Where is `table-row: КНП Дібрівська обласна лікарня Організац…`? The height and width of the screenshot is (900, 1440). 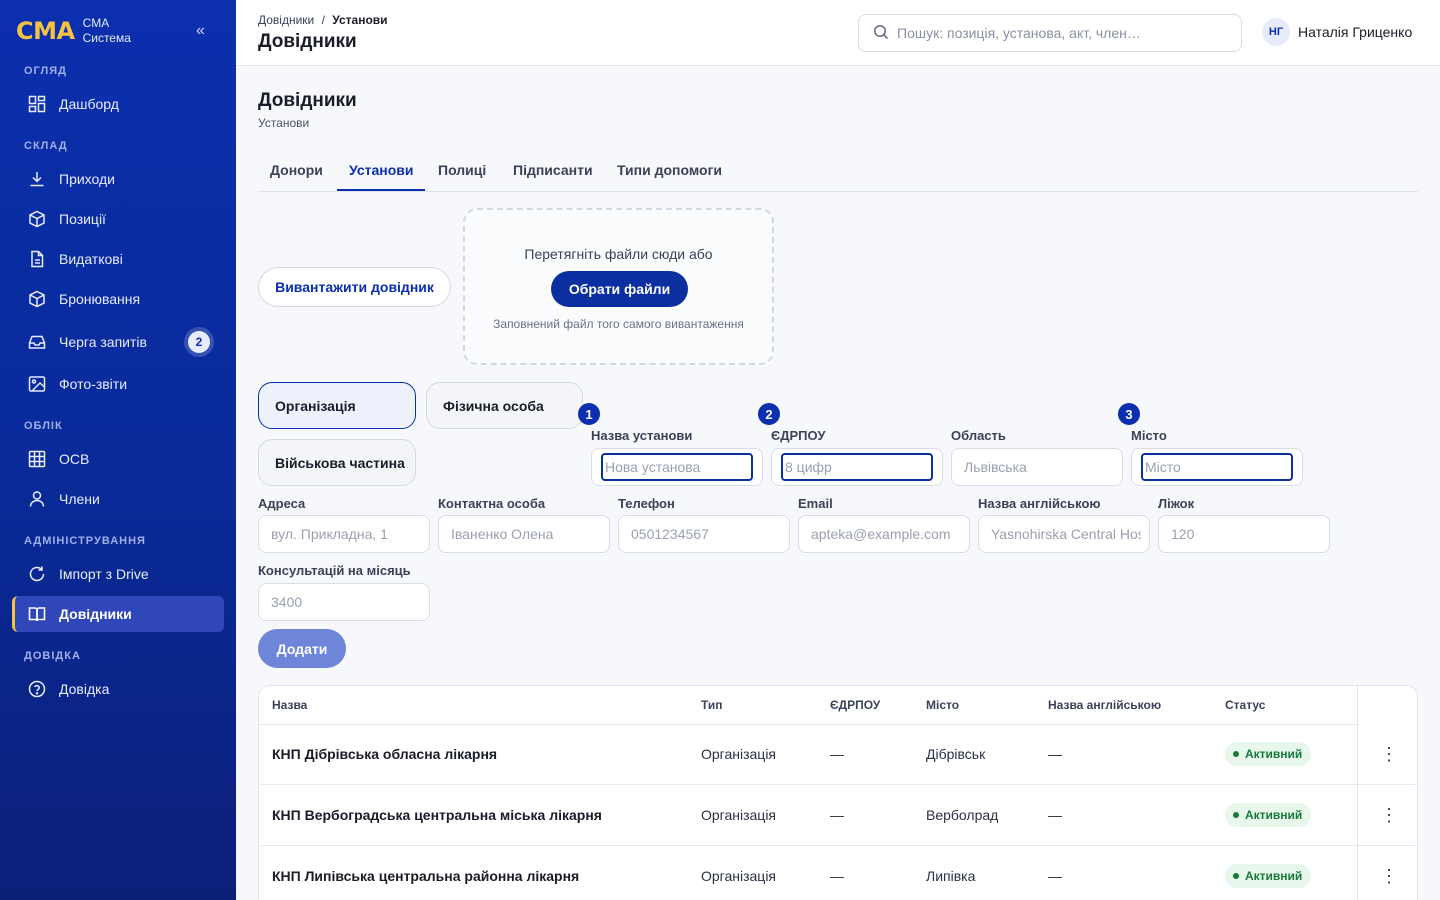 table-row: КНП Дібрівська обласна лікарня Організац… is located at coordinates (838, 754).